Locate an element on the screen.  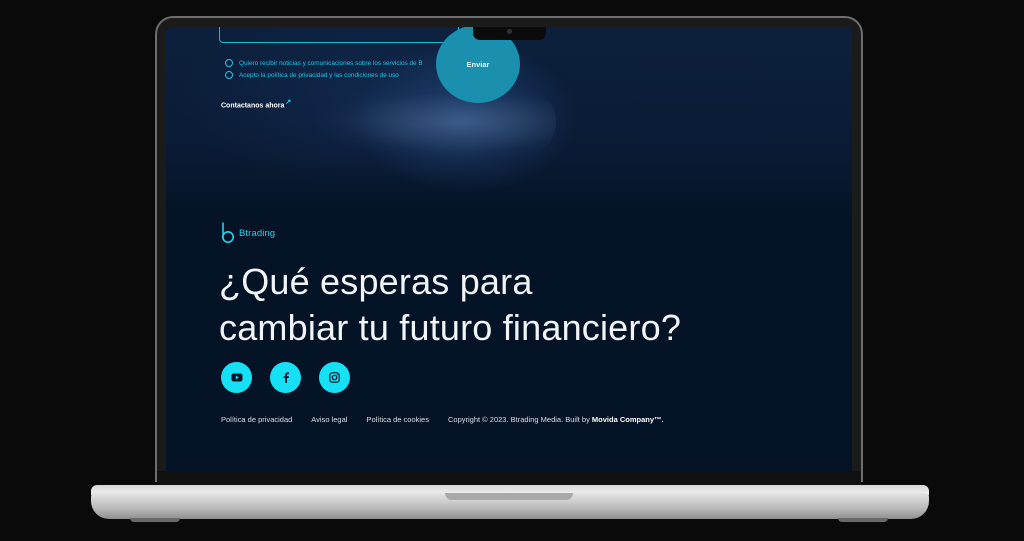
instagram-icon is located at coordinates (334, 377).